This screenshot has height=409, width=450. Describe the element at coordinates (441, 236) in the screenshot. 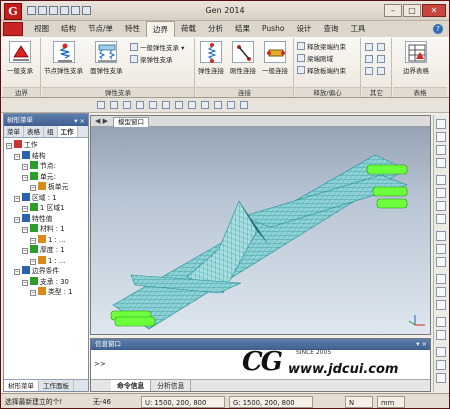

I see `activate-icon` at that location.